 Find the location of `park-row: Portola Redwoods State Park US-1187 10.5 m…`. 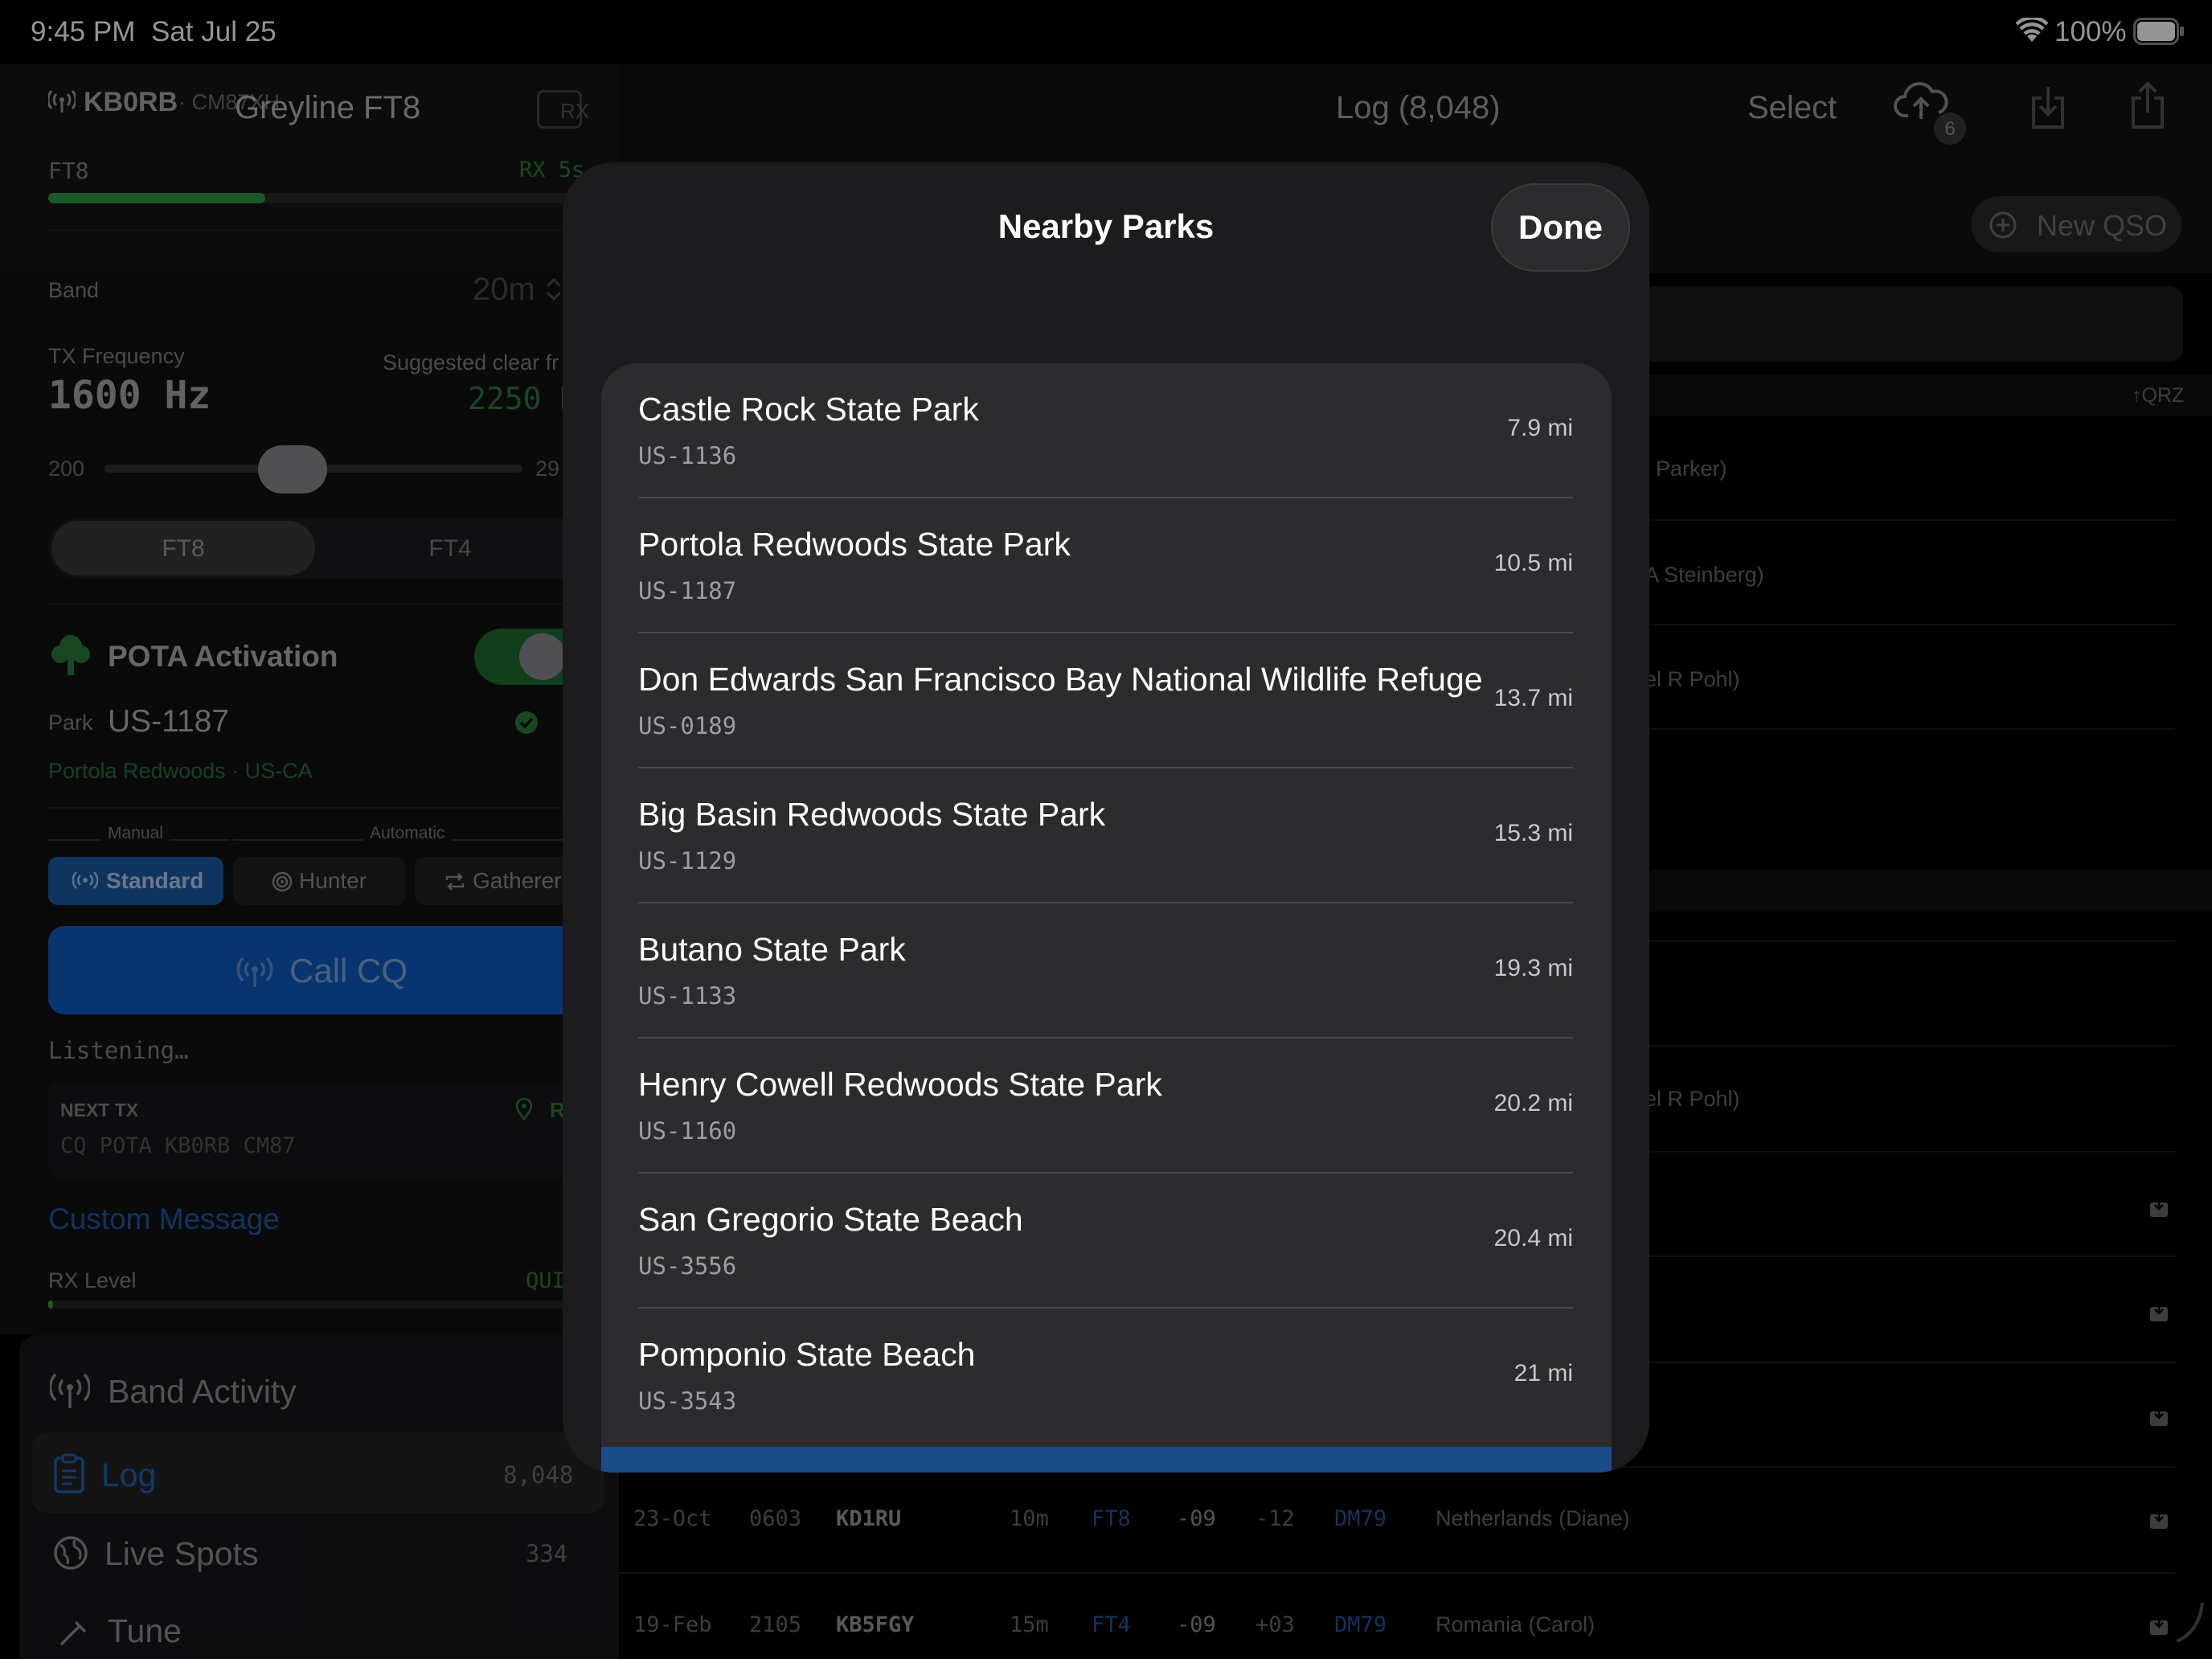

park-row: Portola Redwoods State Park US-1187 10.5 m… is located at coordinates (1106, 565).